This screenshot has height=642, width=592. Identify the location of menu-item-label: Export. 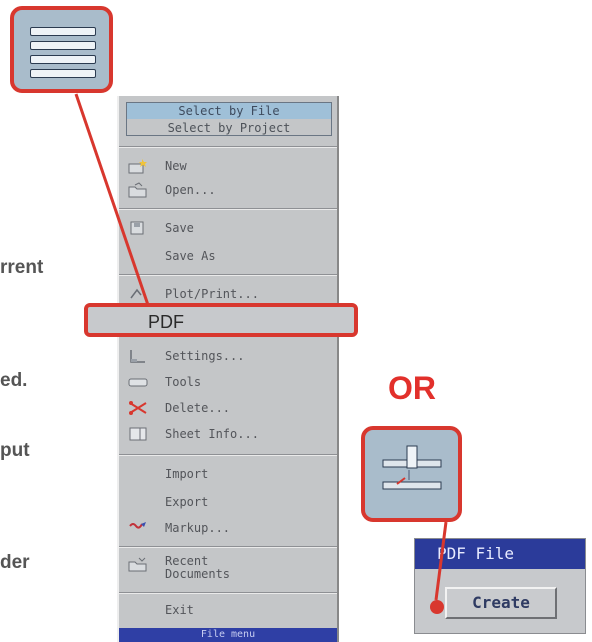
(187, 502).